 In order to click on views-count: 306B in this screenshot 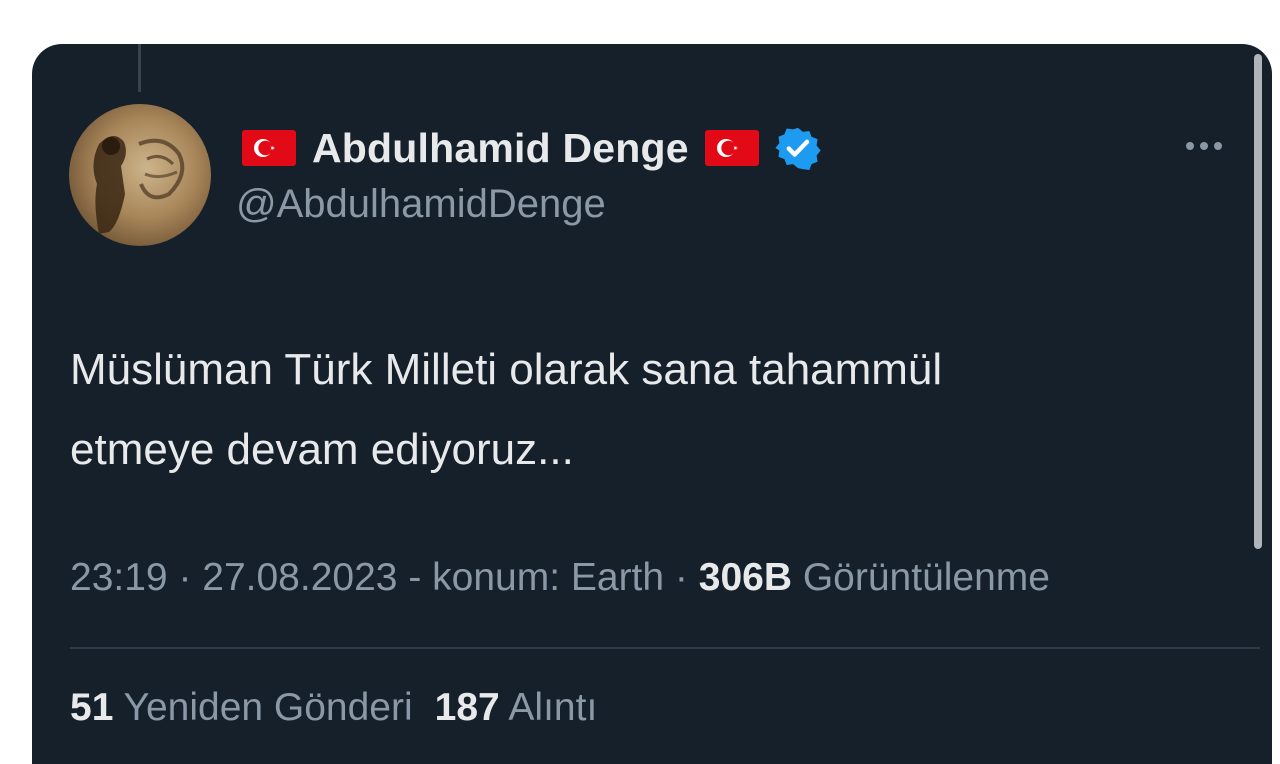, I will do `click(745, 577)`.